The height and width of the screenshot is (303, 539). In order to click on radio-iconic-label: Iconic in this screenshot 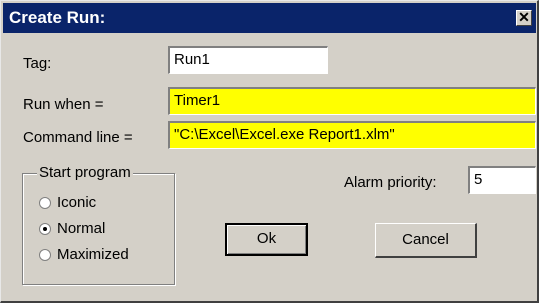, I will do `click(77, 202)`.